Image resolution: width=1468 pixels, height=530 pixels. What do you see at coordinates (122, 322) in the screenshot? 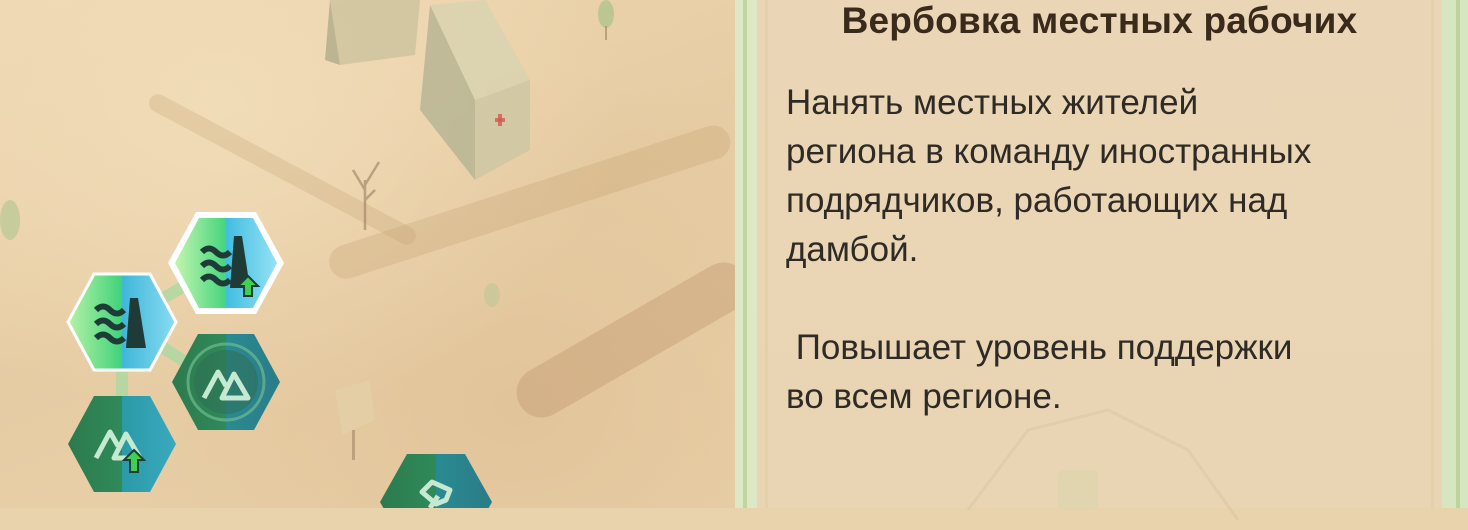
I see `water-dam-node` at bounding box center [122, 322].